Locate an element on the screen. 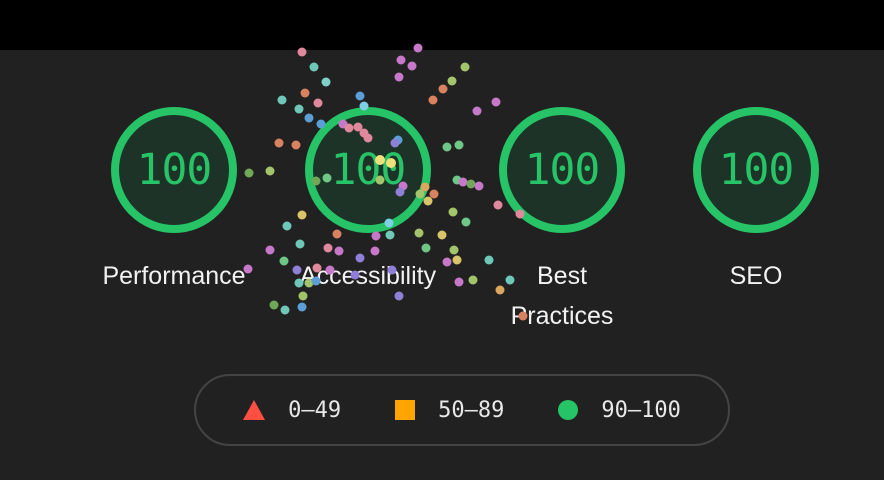 Image resolution: width=884 pixels, height=480 pixels. score-legend: 0–49 50–89 90–100 is located at coordinates (462, 410).